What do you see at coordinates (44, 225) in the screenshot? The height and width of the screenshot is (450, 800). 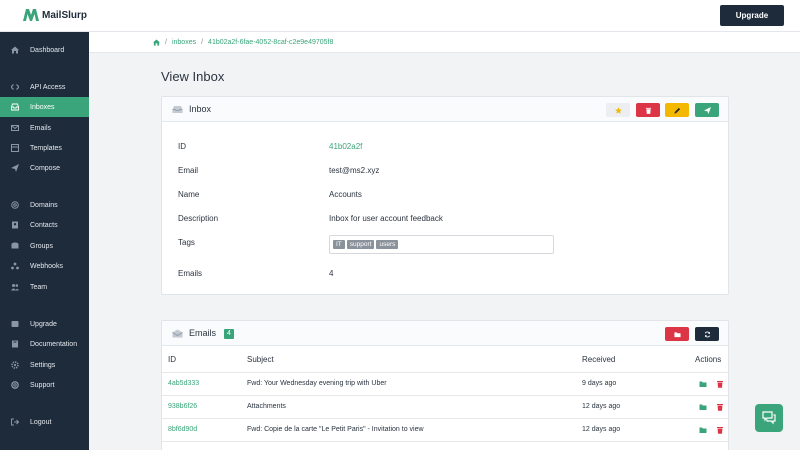 I see `sidebar-item-contacts: Contacts` at bounding box center [44, 225].